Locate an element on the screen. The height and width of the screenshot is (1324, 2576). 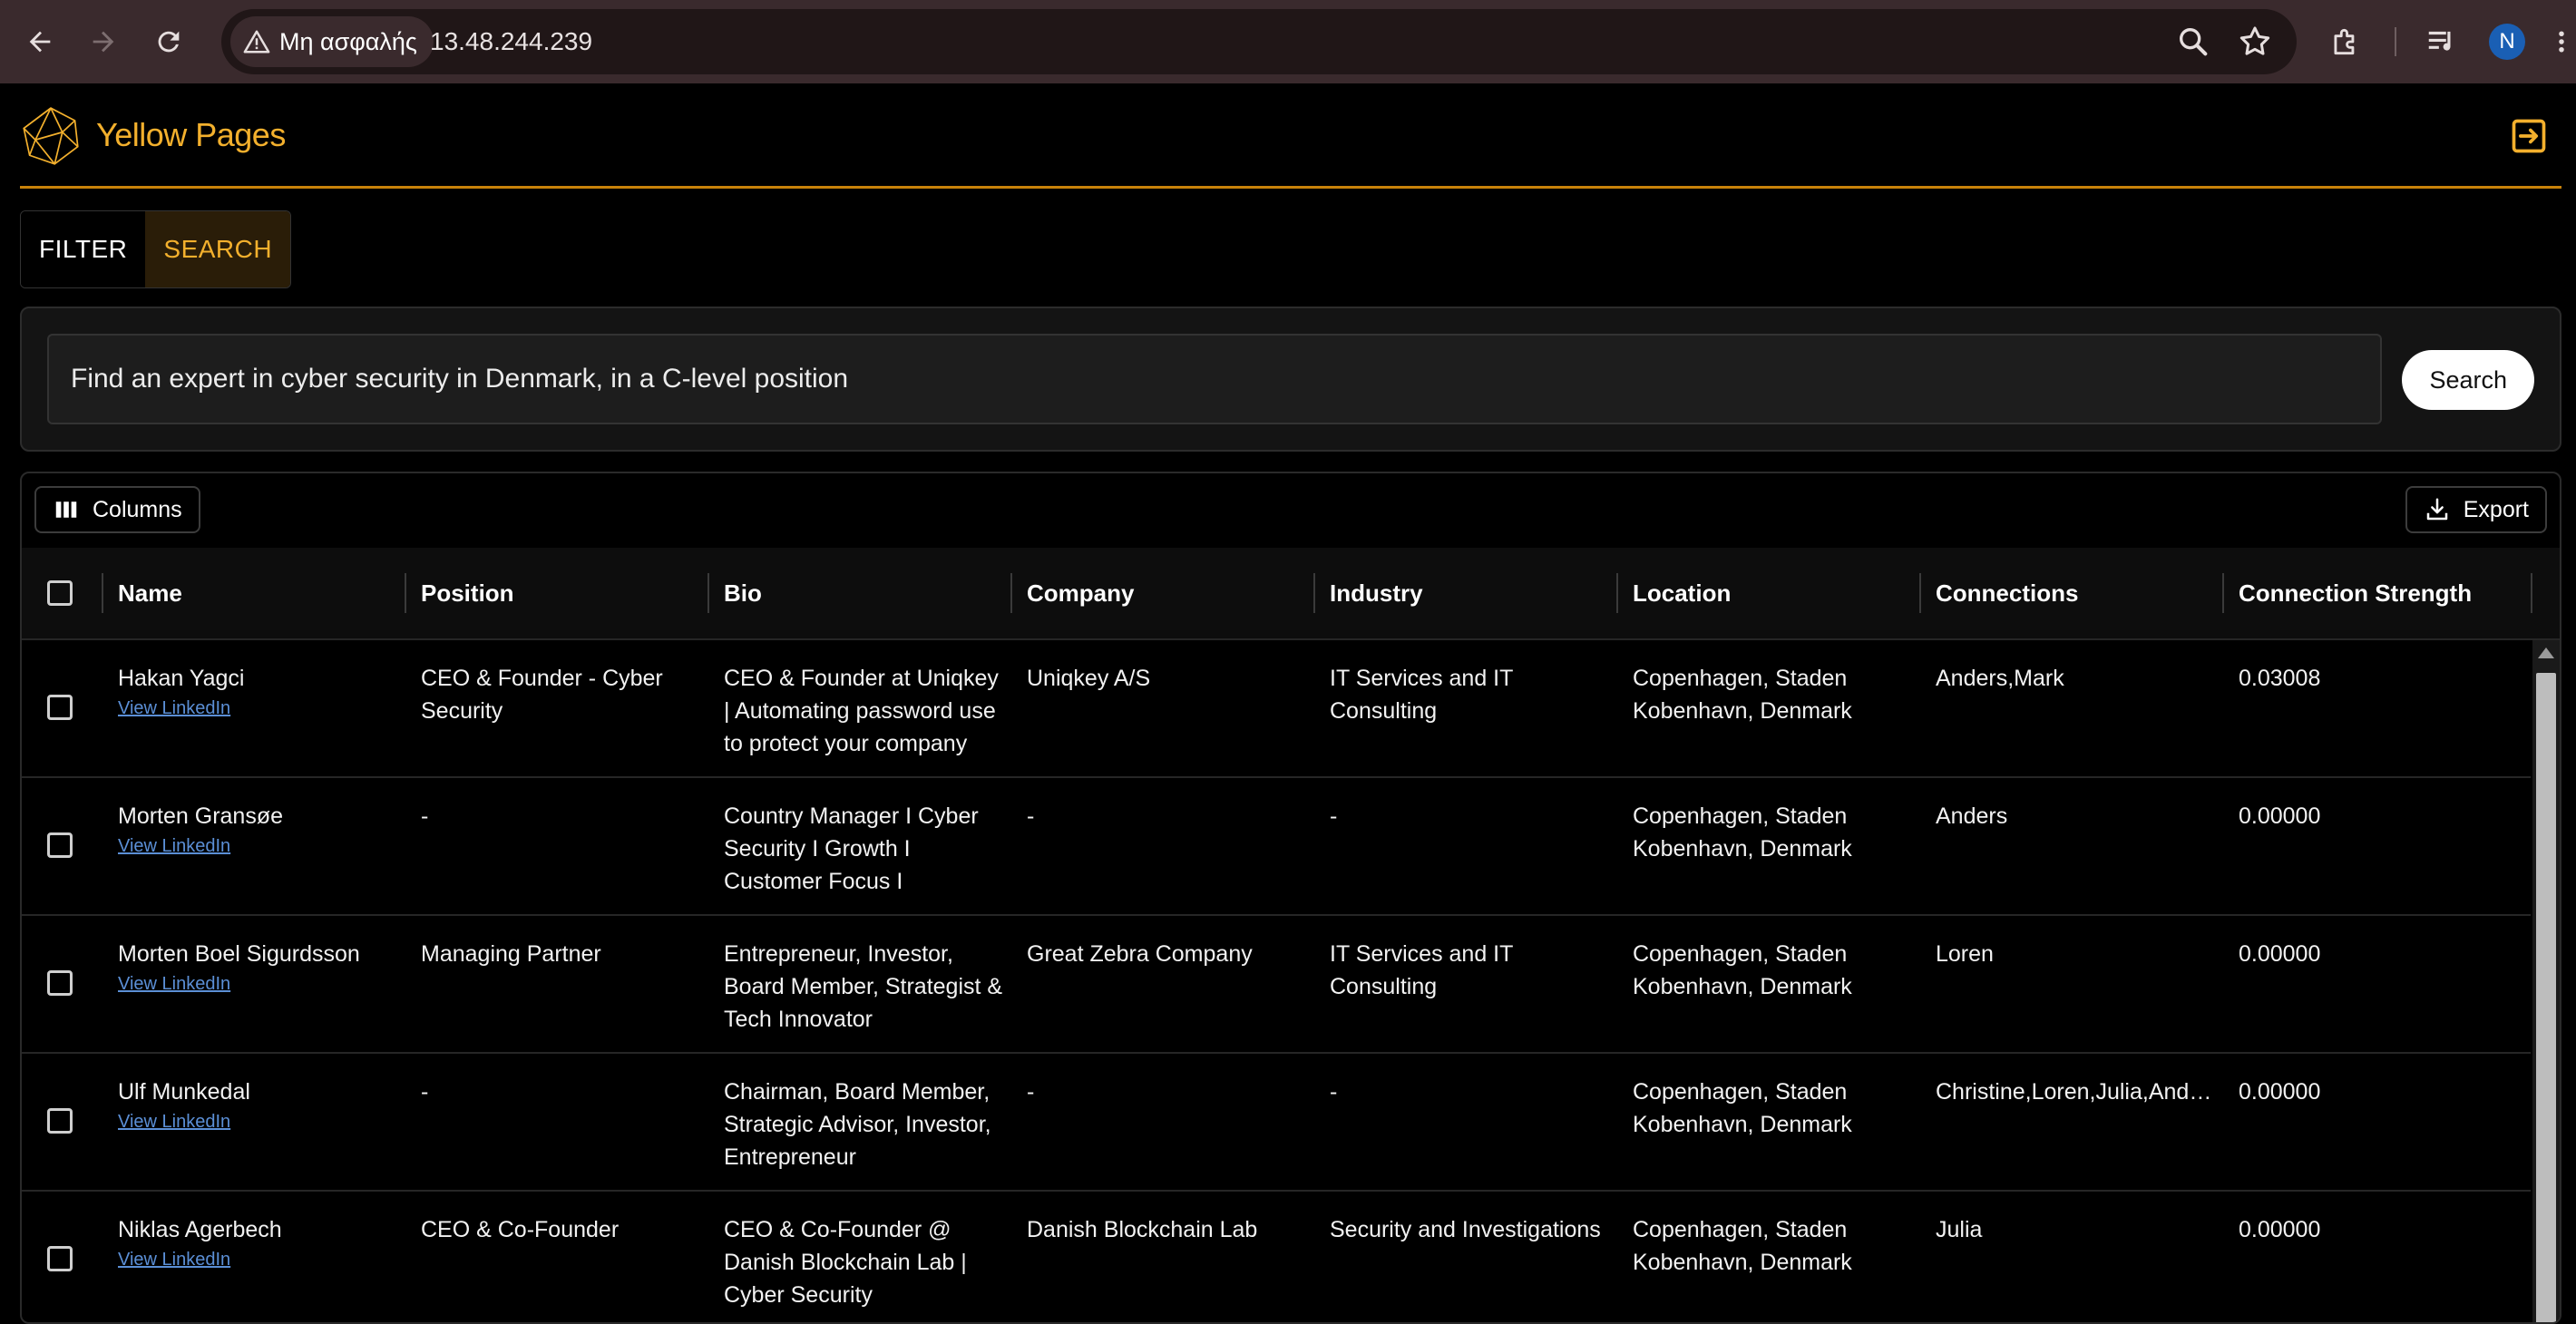
cell-position: Managing Partner is located at coordinates (511, 954).